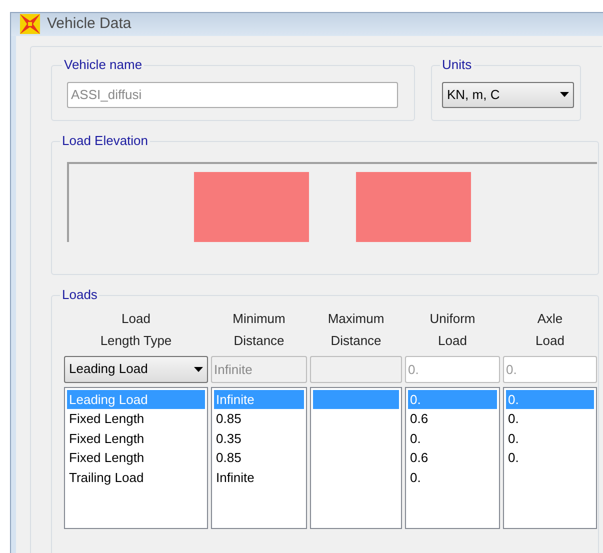 The height and width of the screenshot is (553, 603). Describe the element at coordinates (452, 330) in the screenshot. I see `column-header: Uniform Load` at that location.